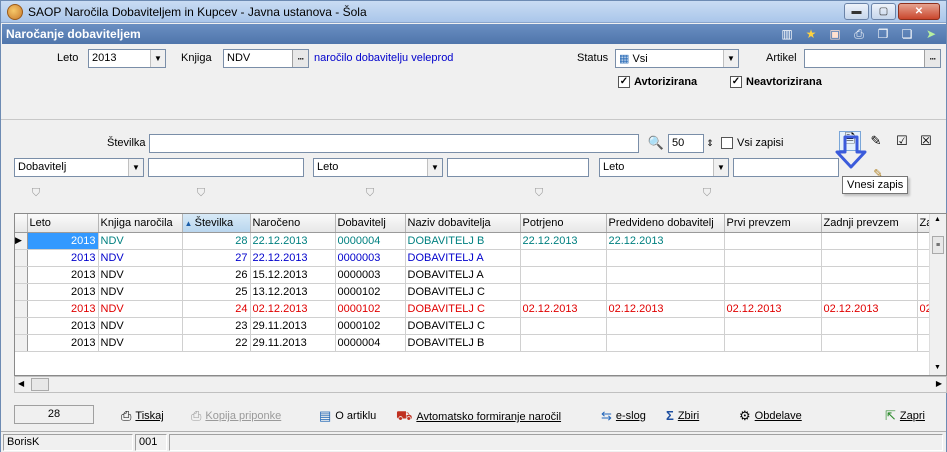 The image size is (947, 452). What do you see at coordinates (664, 167) in the screenshot?
I see `filter-field-3: Leto ▼` at bounding box center [664, 167].